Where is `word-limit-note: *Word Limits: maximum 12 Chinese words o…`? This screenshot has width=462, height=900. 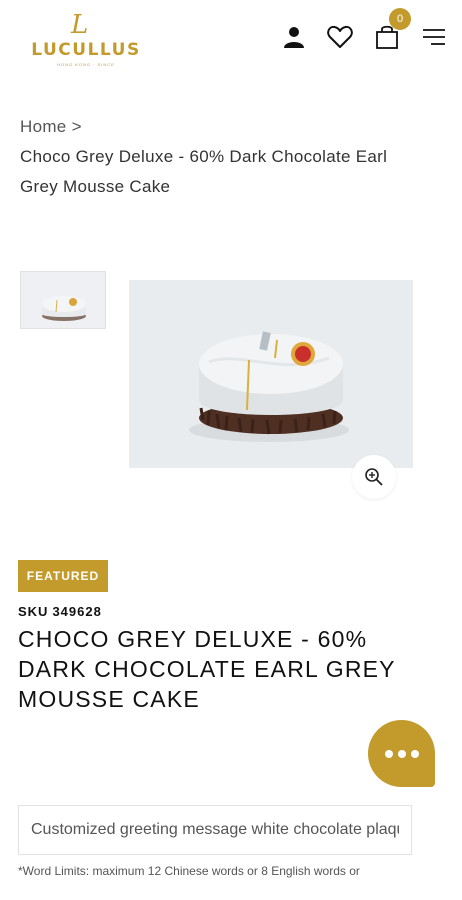
word-limit-note: *Word Limits: maximum 12 Chinese words o… is located at coordinates (189, 871).